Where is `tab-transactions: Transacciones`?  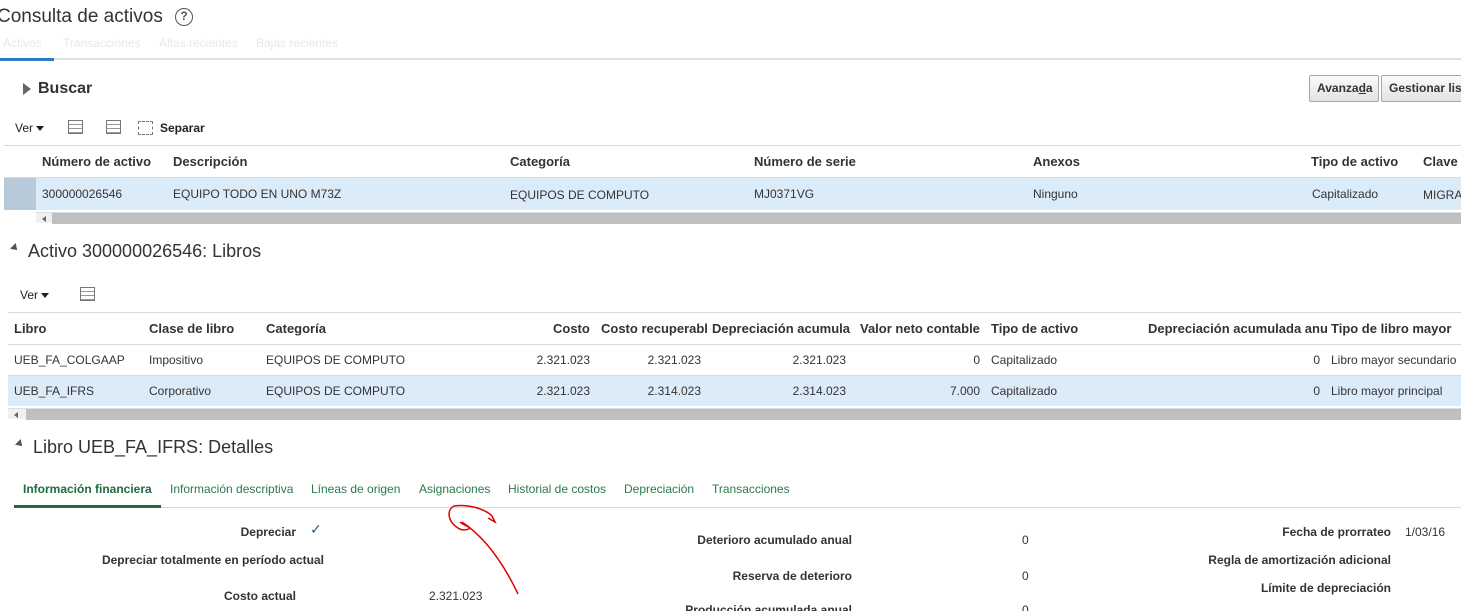 tab-transactions: Transacciones is located at coordinates (751, 489).